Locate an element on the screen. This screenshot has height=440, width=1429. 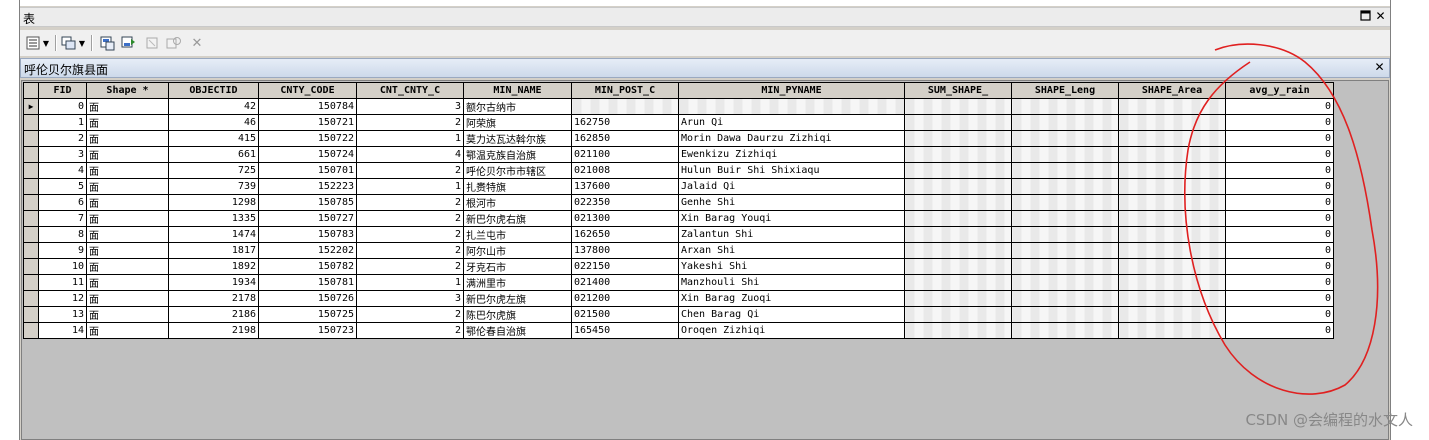
table-row: 11 面 1934 150781 1 满洲里市 021400 Manzhouli Shi 0 is located at coordinates (678, 282).